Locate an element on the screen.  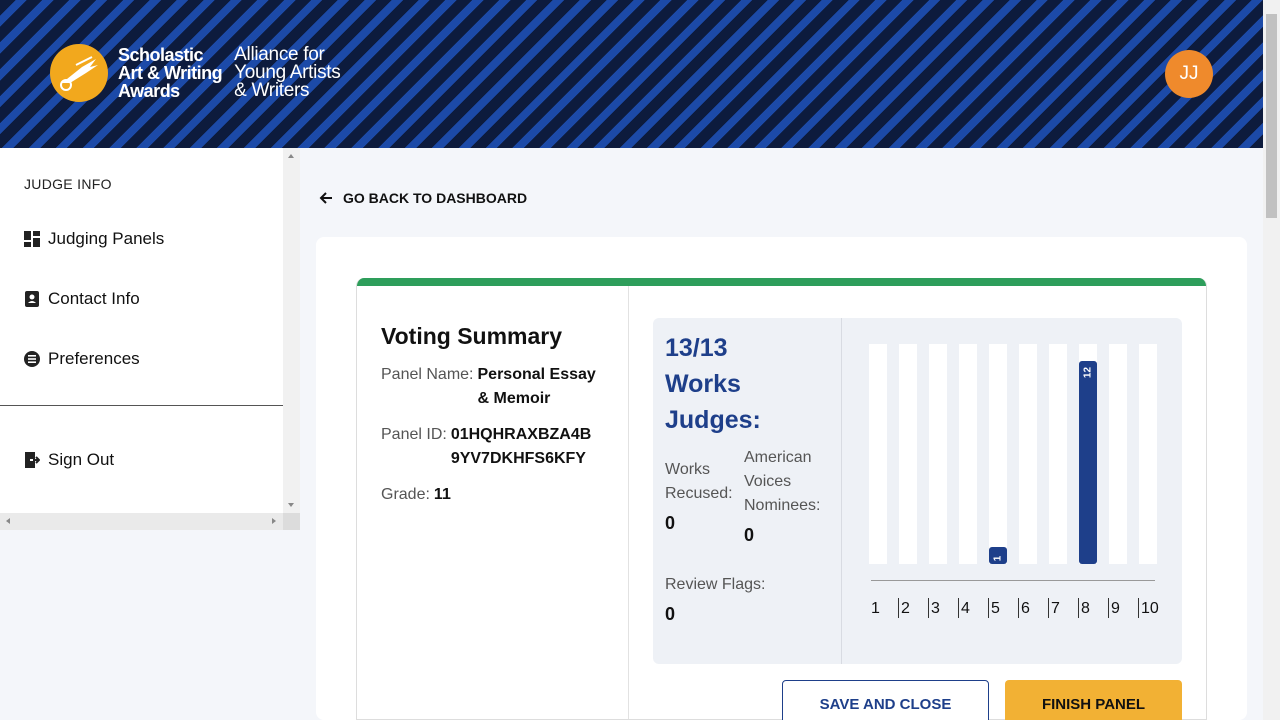
review-flags-value: 0 is located at coordinates (670, 614).